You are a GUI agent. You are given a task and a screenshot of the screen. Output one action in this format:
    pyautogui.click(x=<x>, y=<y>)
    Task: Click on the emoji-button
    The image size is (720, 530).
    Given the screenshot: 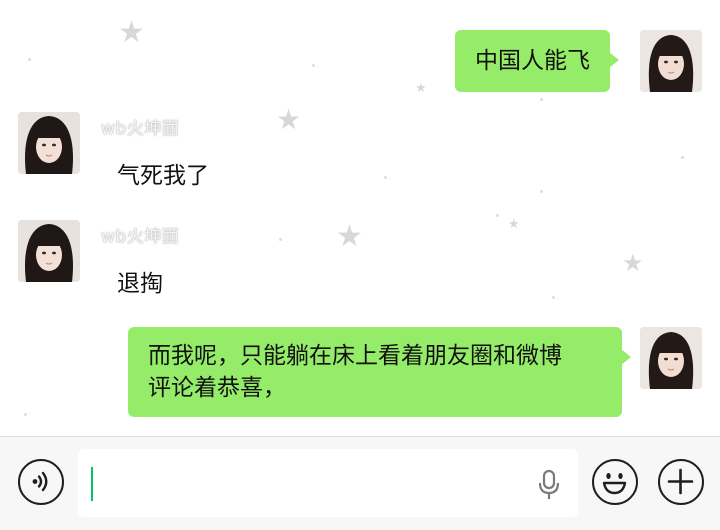 What is the action you would take?
    pyautogui.click(x=615, y=482)
    